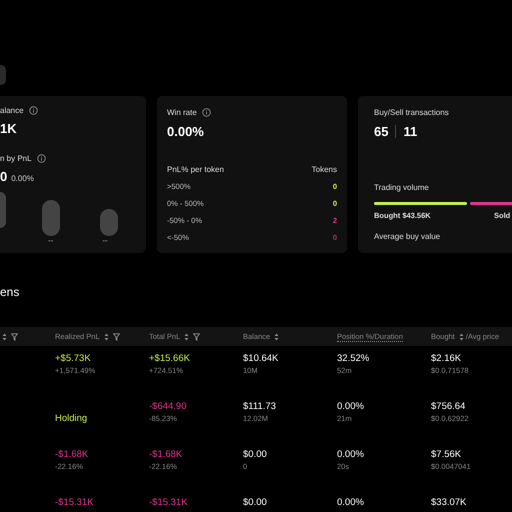  I want to click on pnl-percent: 0.00%, so click(22, 178).